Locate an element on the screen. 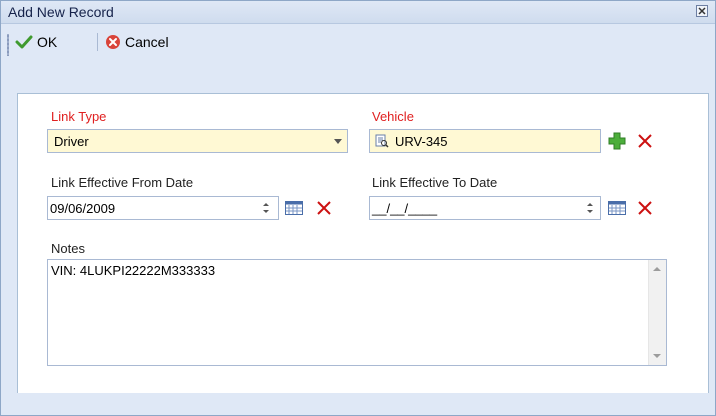 The height and width of the screenshot is (416, 716). notes-label: Notes is located at coordinates (68, 248).